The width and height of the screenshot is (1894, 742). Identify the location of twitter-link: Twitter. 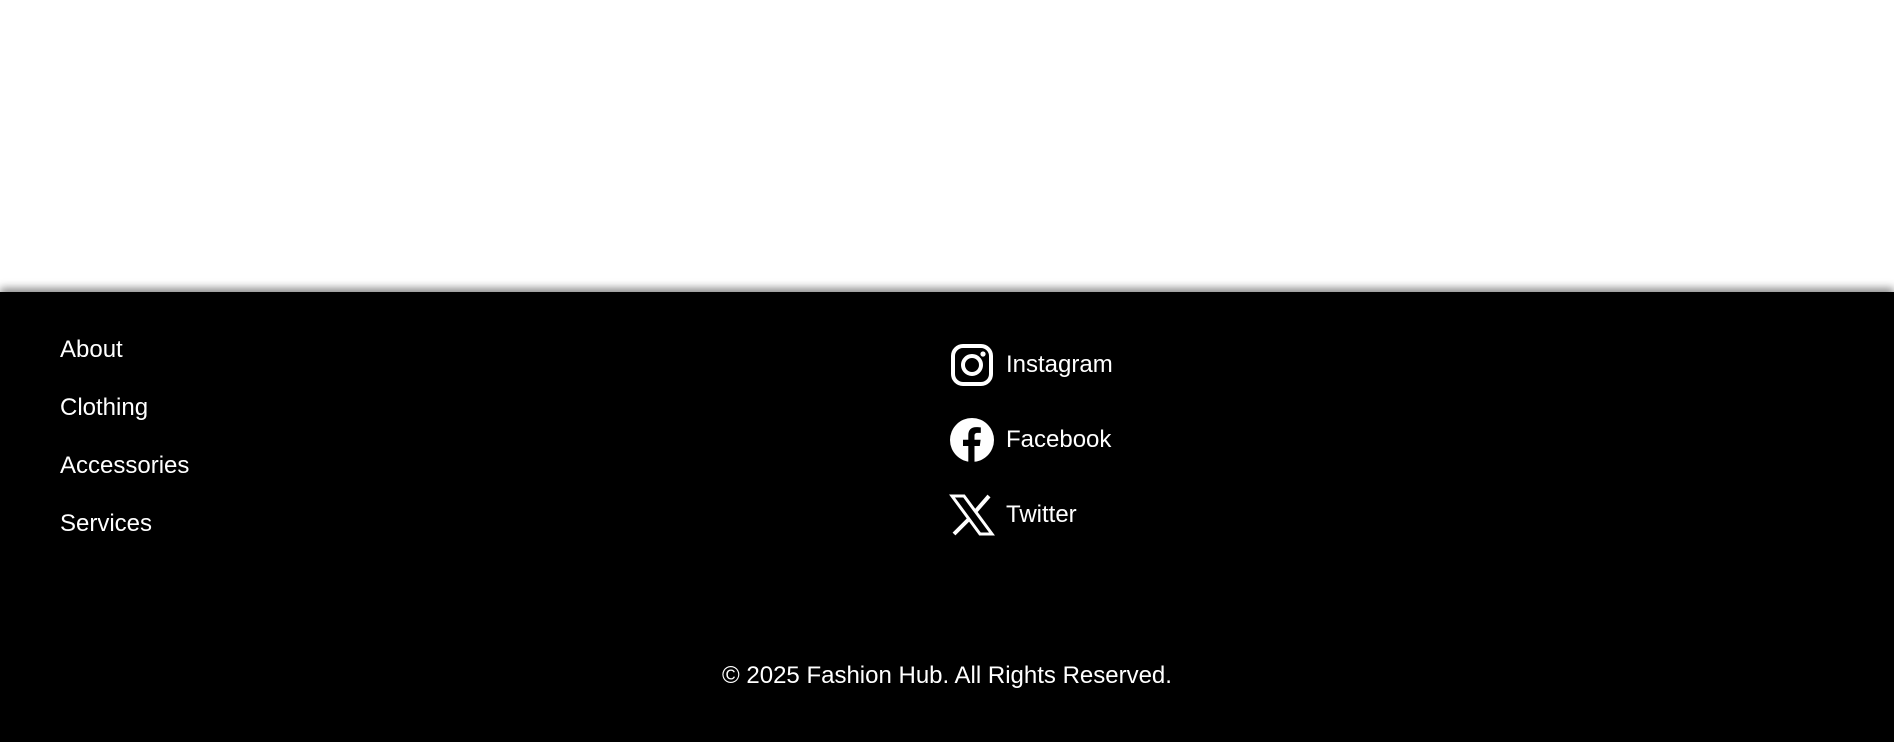
(1013, 515).